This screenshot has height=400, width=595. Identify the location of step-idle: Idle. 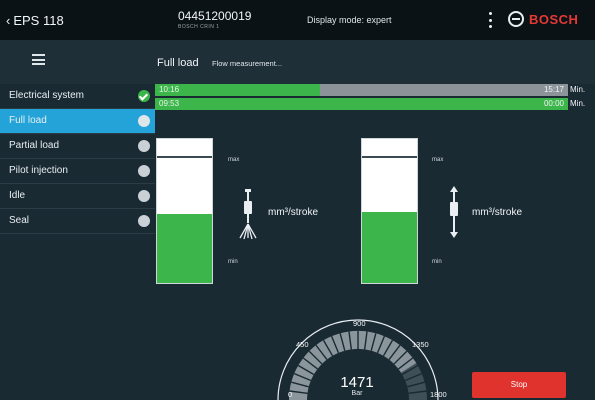
(77, 196).